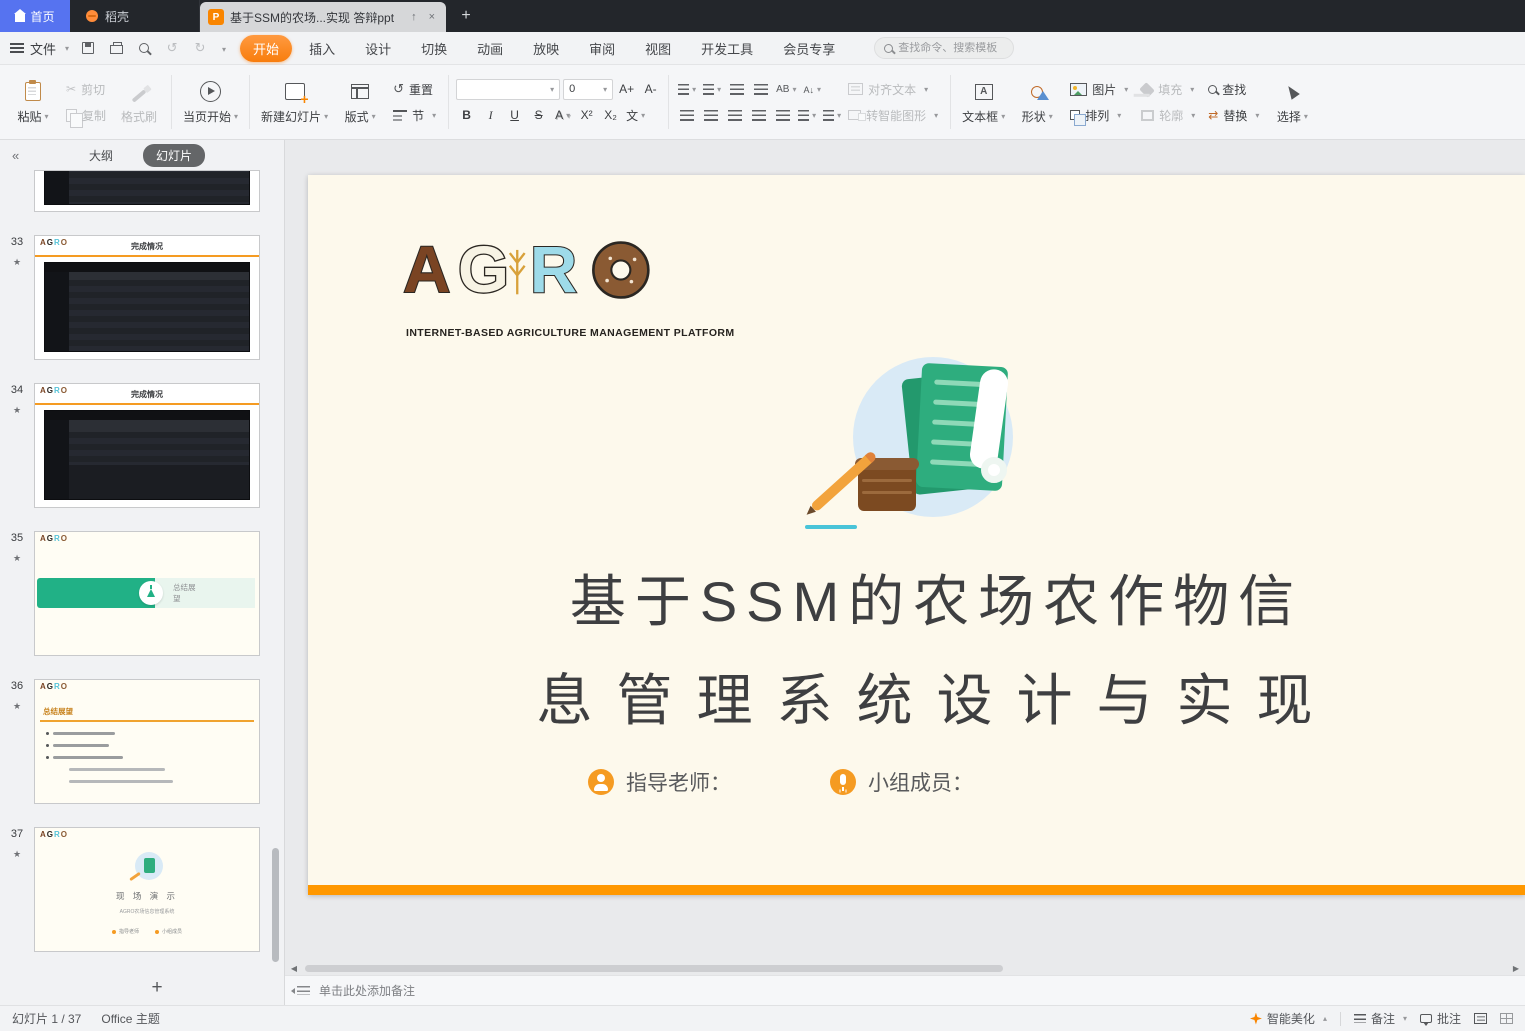 The width and height of the screenshot is (1525, 1031). I want to click on distribute-button, so click(782, 115).